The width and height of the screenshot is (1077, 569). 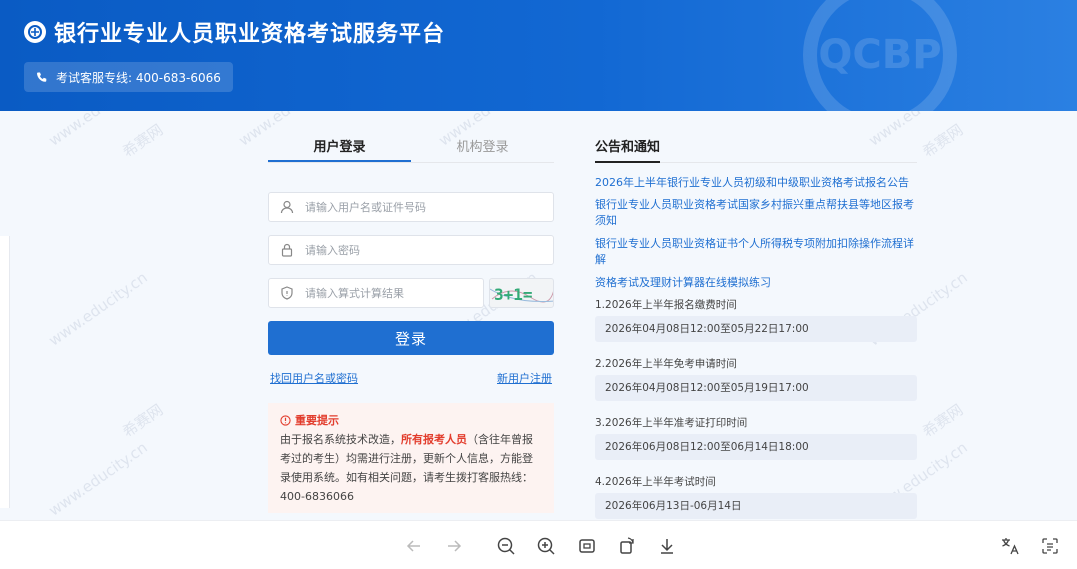 I want to click on platform-logo-icon, so click(x=35, y=32).